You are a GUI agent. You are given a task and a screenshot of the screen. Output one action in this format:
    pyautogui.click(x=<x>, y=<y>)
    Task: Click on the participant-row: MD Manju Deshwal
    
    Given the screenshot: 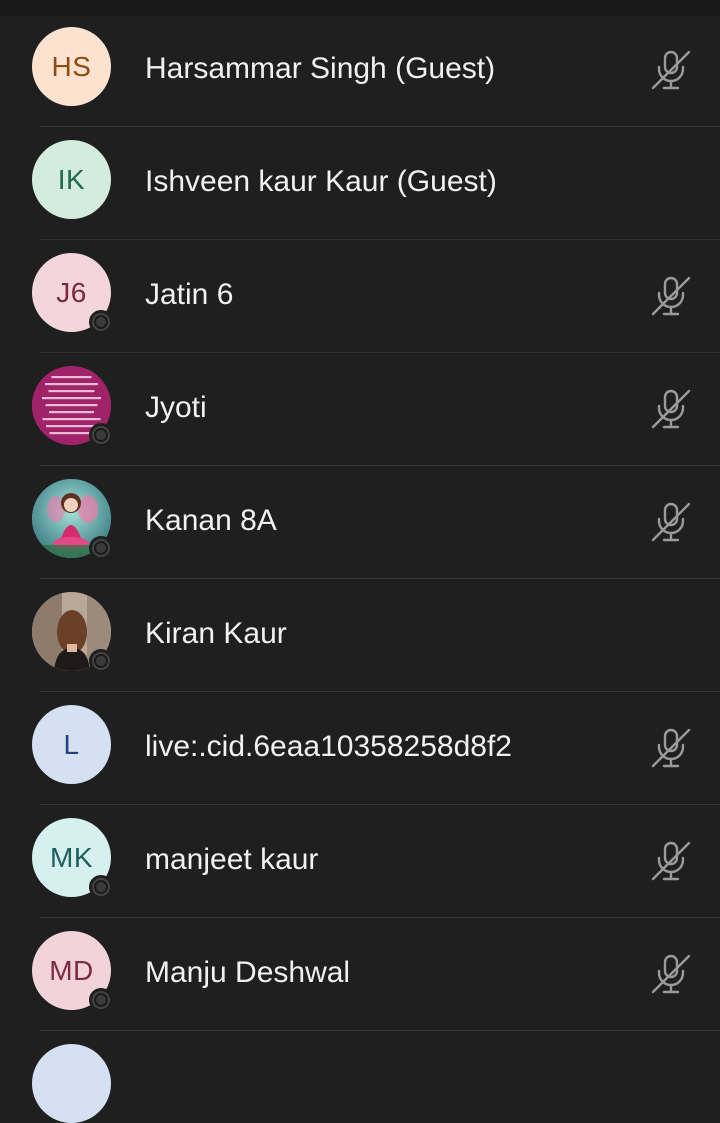 What is the action you would take?
    pyautogui.click(x=360, y=974)
    